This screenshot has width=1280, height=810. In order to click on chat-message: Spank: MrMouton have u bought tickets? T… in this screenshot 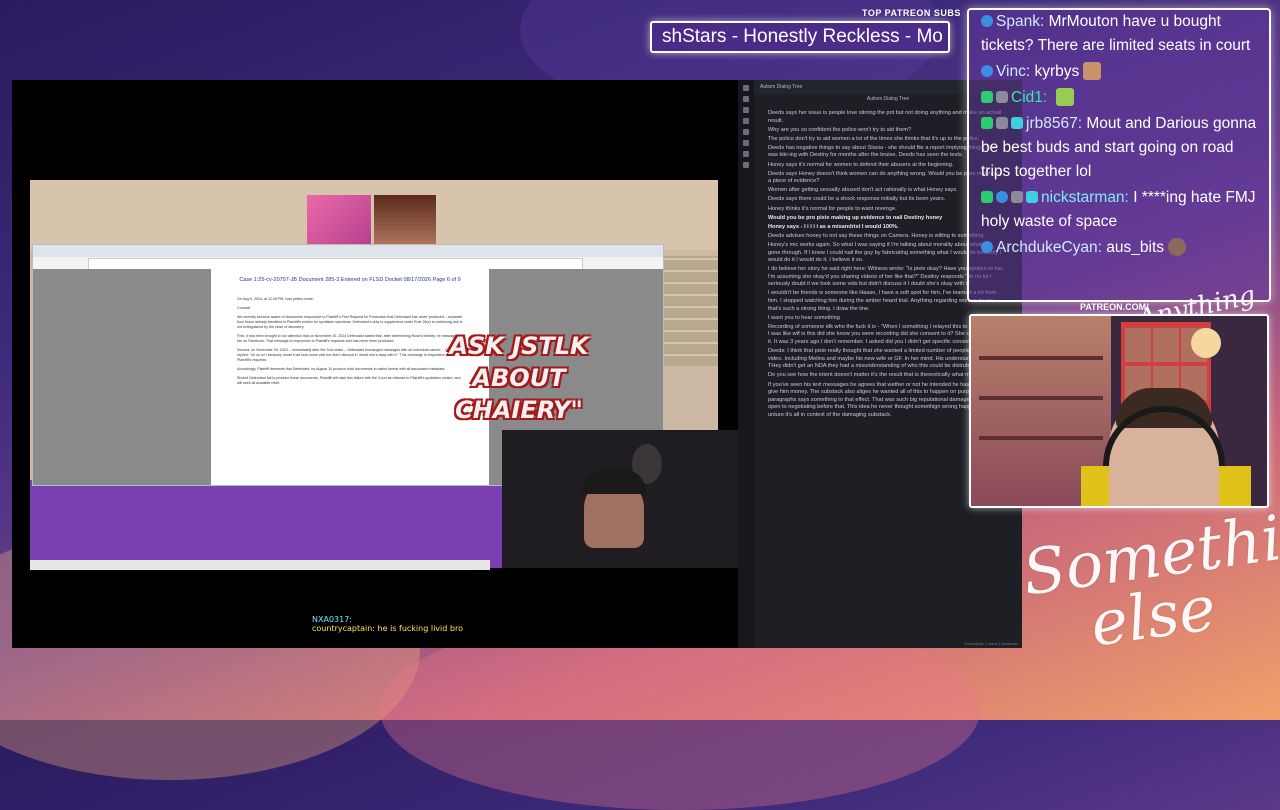, I will do `click(1119, 35)`.